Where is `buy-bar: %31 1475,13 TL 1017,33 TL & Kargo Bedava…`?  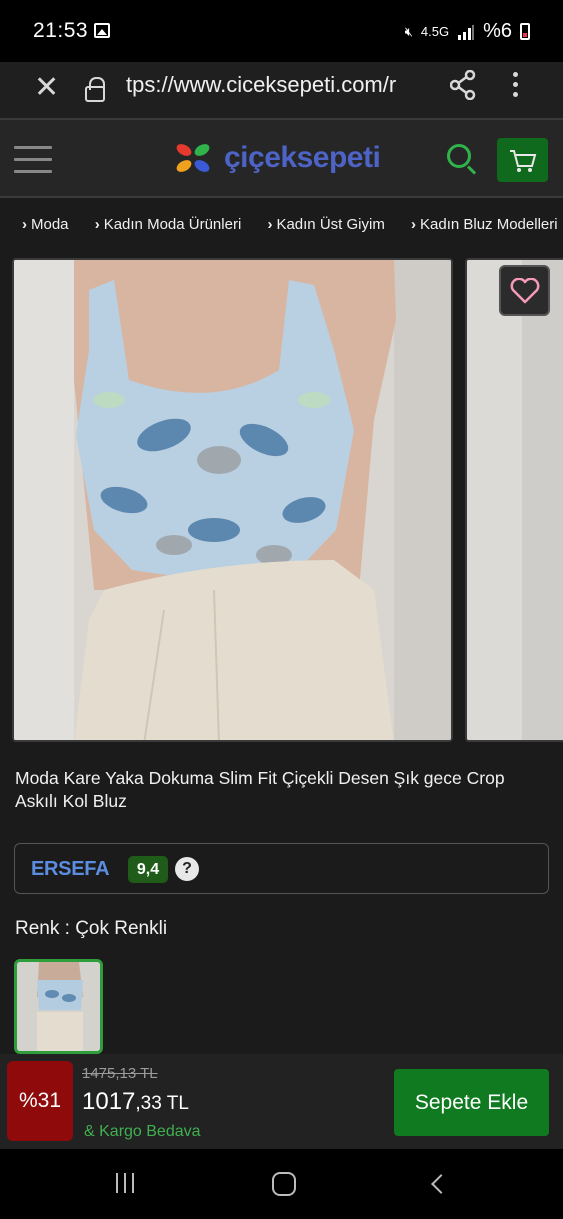 buy-bar: %31 1475,13 TL 1017,33 TL & Kargo Bedava… is located at coordinates (281, 1101).